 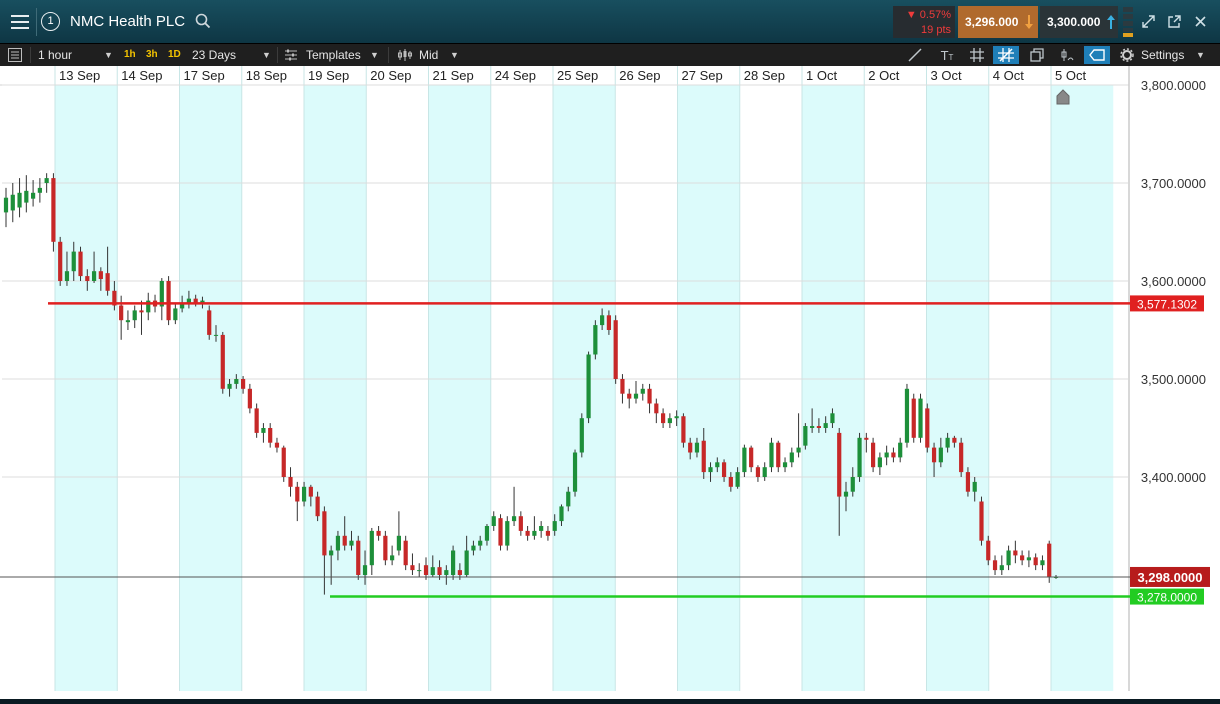 What do you see at coordinates (577, 75) in the screenshot?
I see `x-tick-label: 25 Sep` at bounding box center [577, 75].